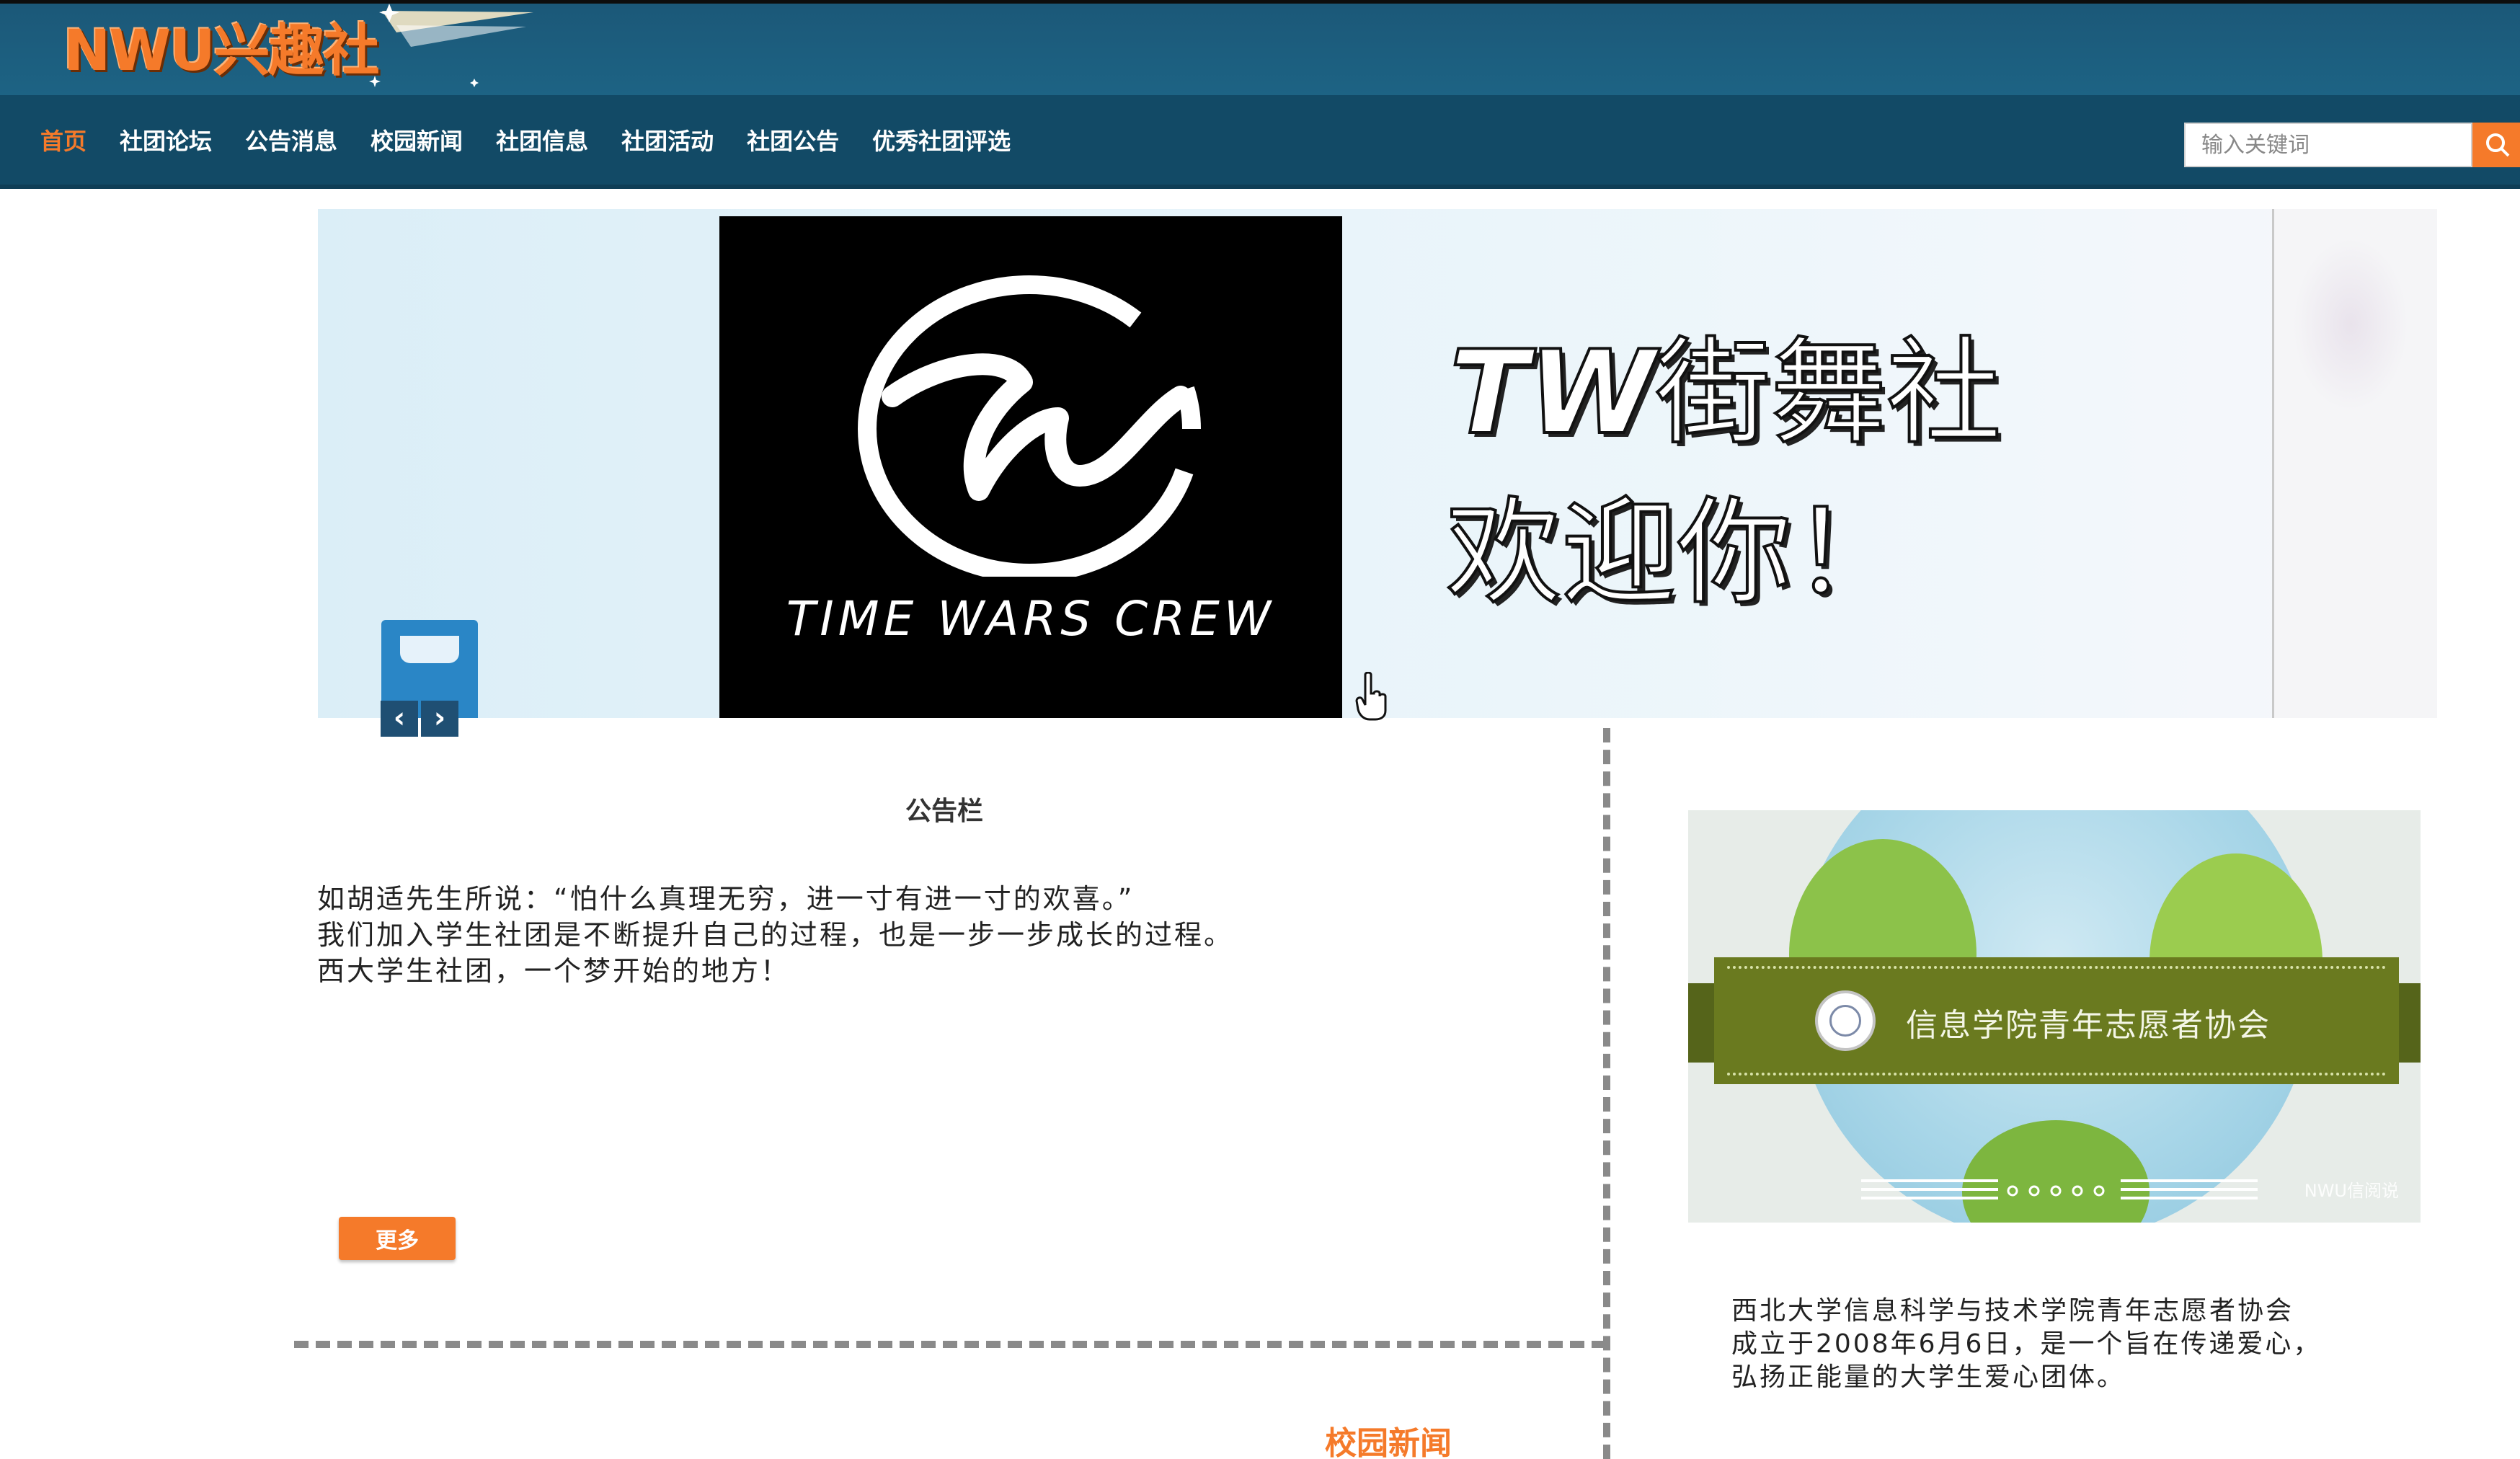  Describe the element at coordinates (950, 1344) in the screenshot. I see `horizontal-divider` at that location.